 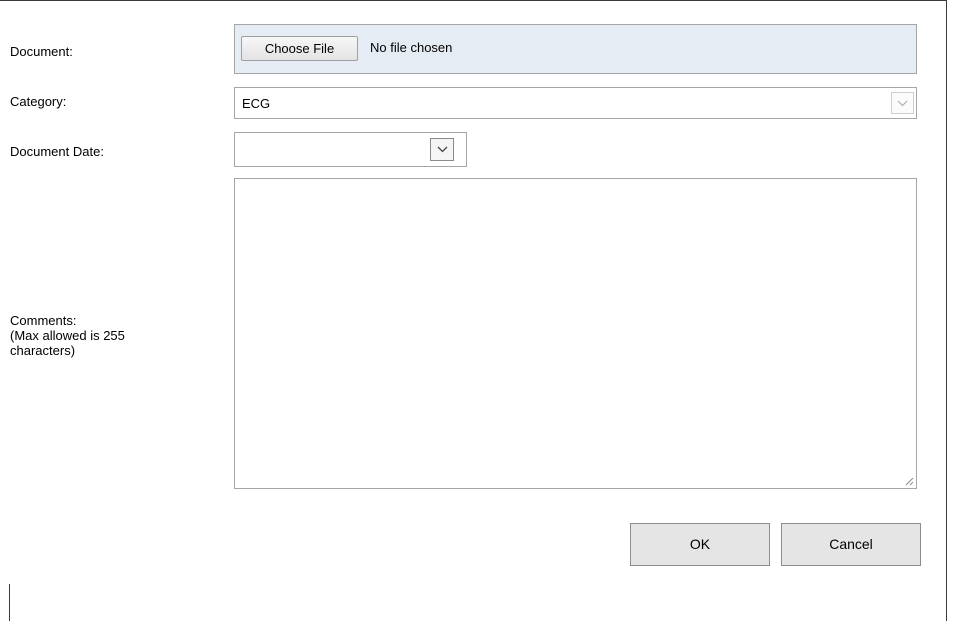 I want to click on cancel-button: Cancel, so click(x=851, y=544).